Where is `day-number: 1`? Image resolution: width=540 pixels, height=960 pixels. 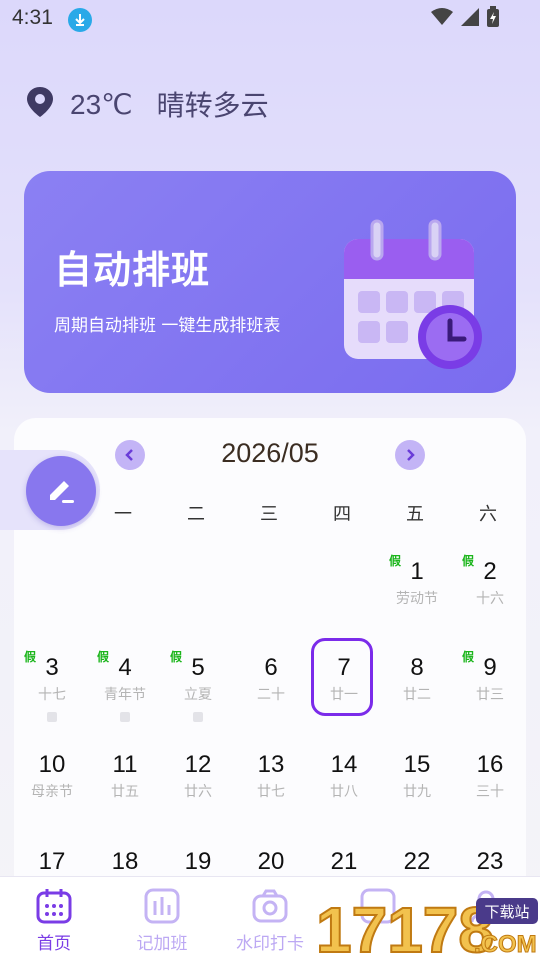
day-number: 1 is located at coordinates (417, 571).